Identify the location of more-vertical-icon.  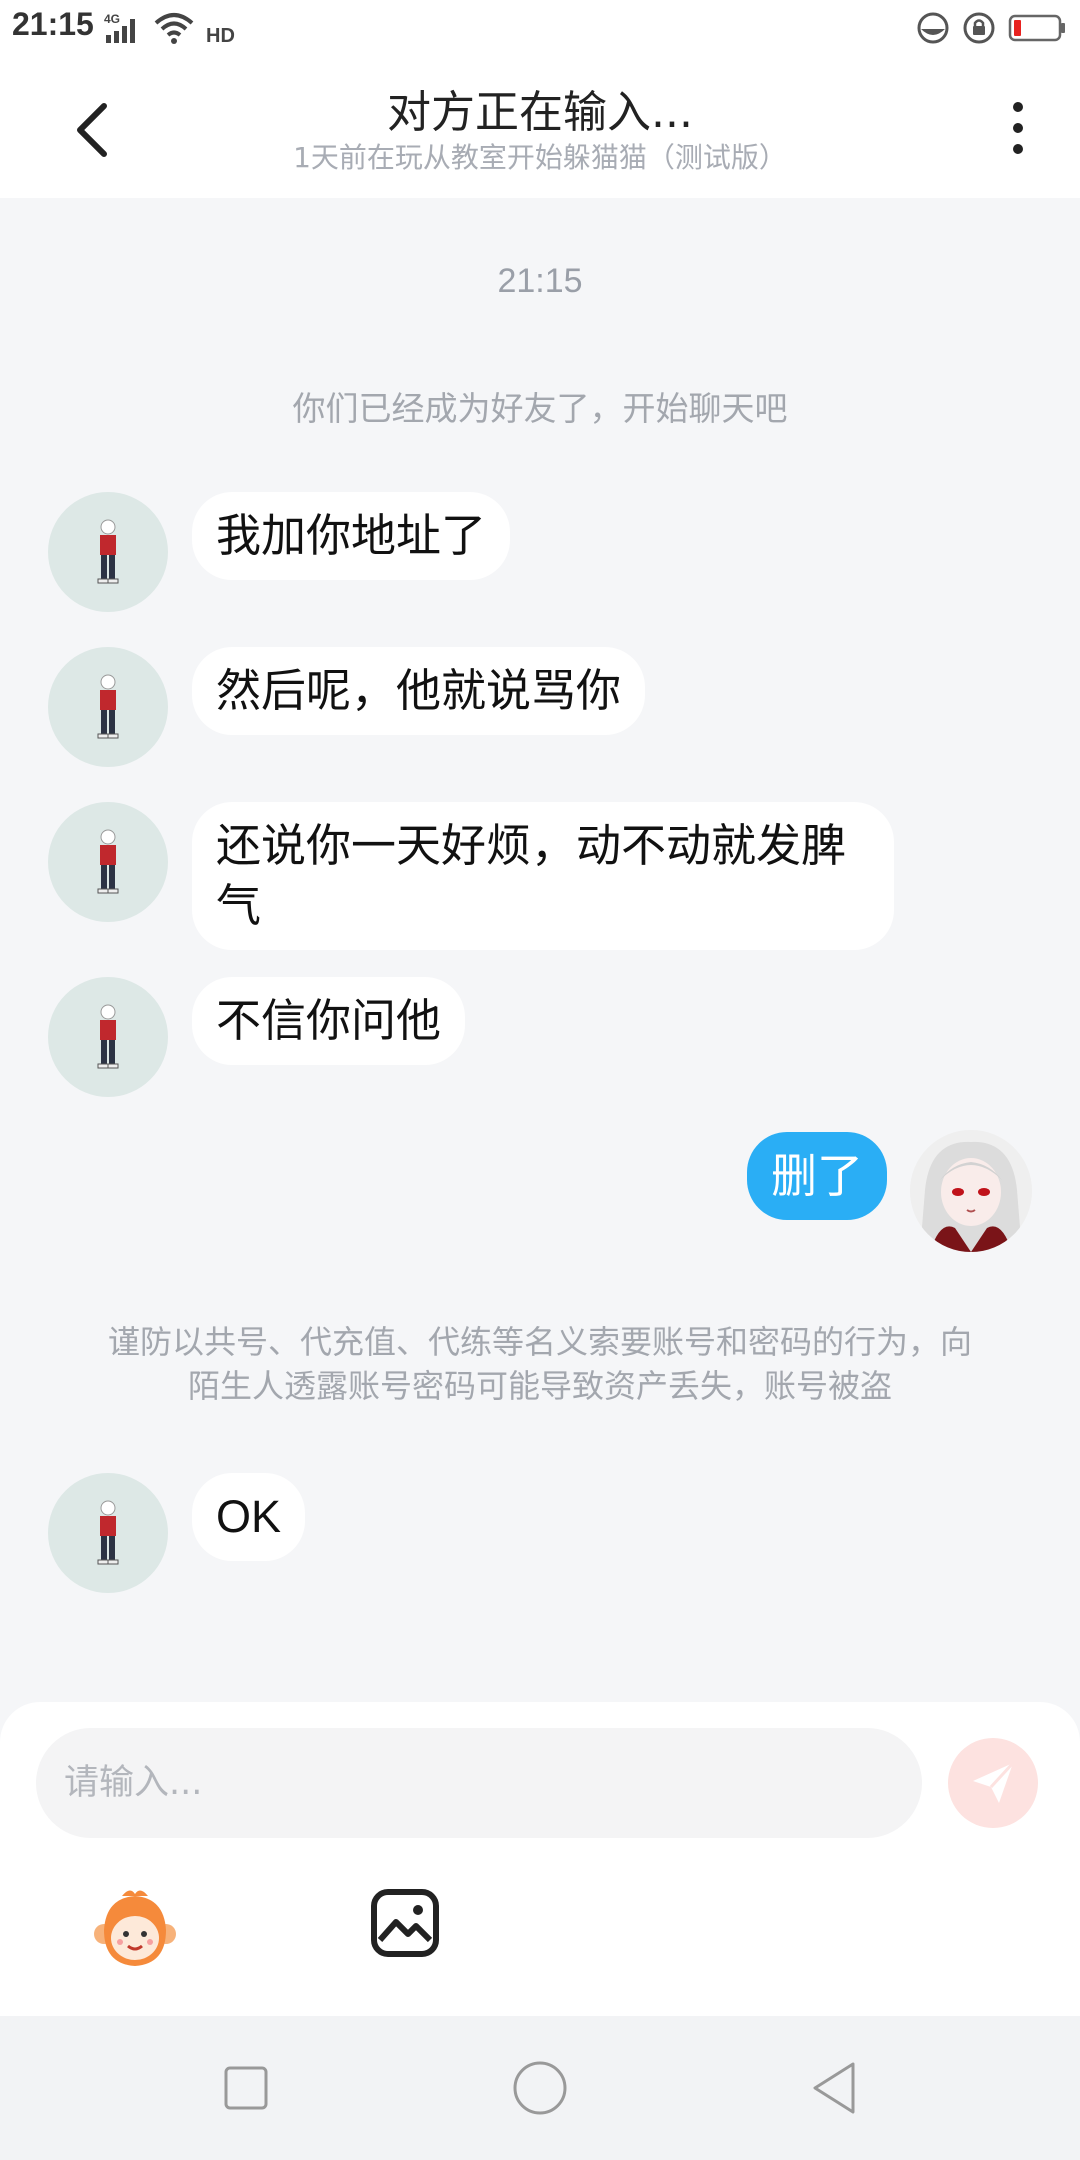
(1018, 107).